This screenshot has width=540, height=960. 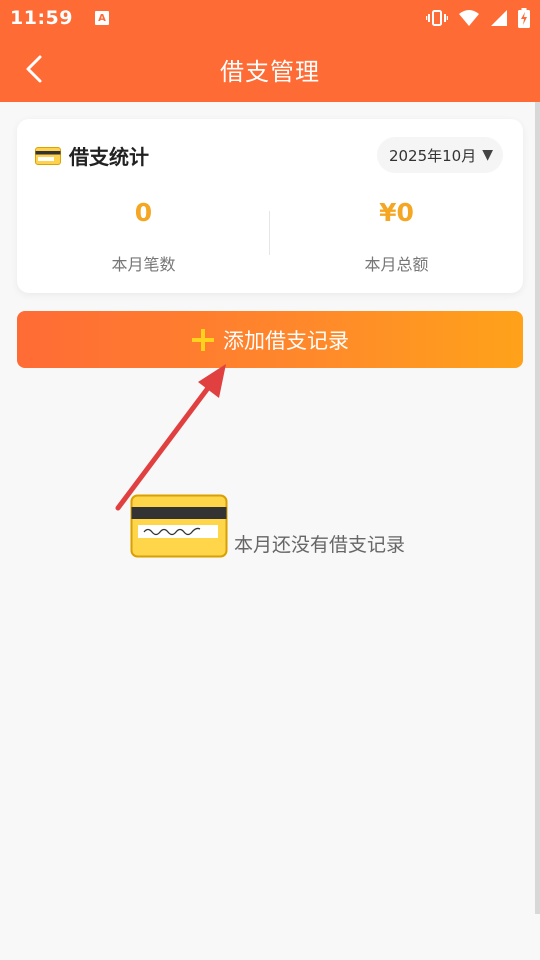 What do you see at coordinates (270, 71) in the screenshot?
I see `page-title: 借支管理` at bounding box center [270, 71].